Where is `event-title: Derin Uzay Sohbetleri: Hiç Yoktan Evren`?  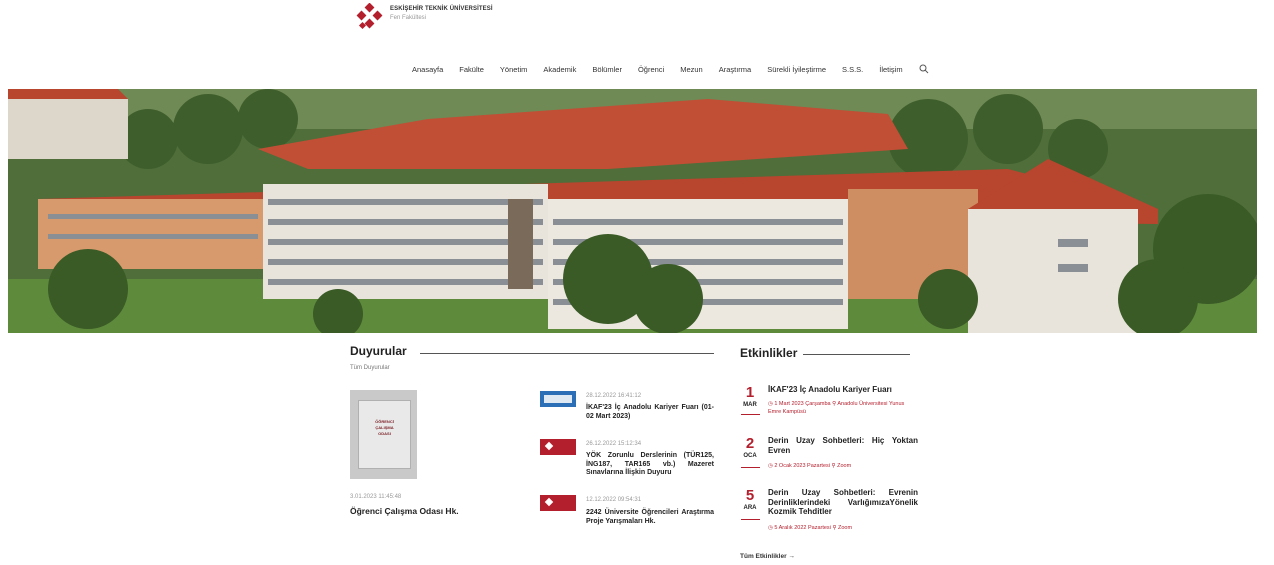
event-title: Derin Uzay Sohbetleri: Hiç Yoktan Evren is located at coordinates (843, 445).